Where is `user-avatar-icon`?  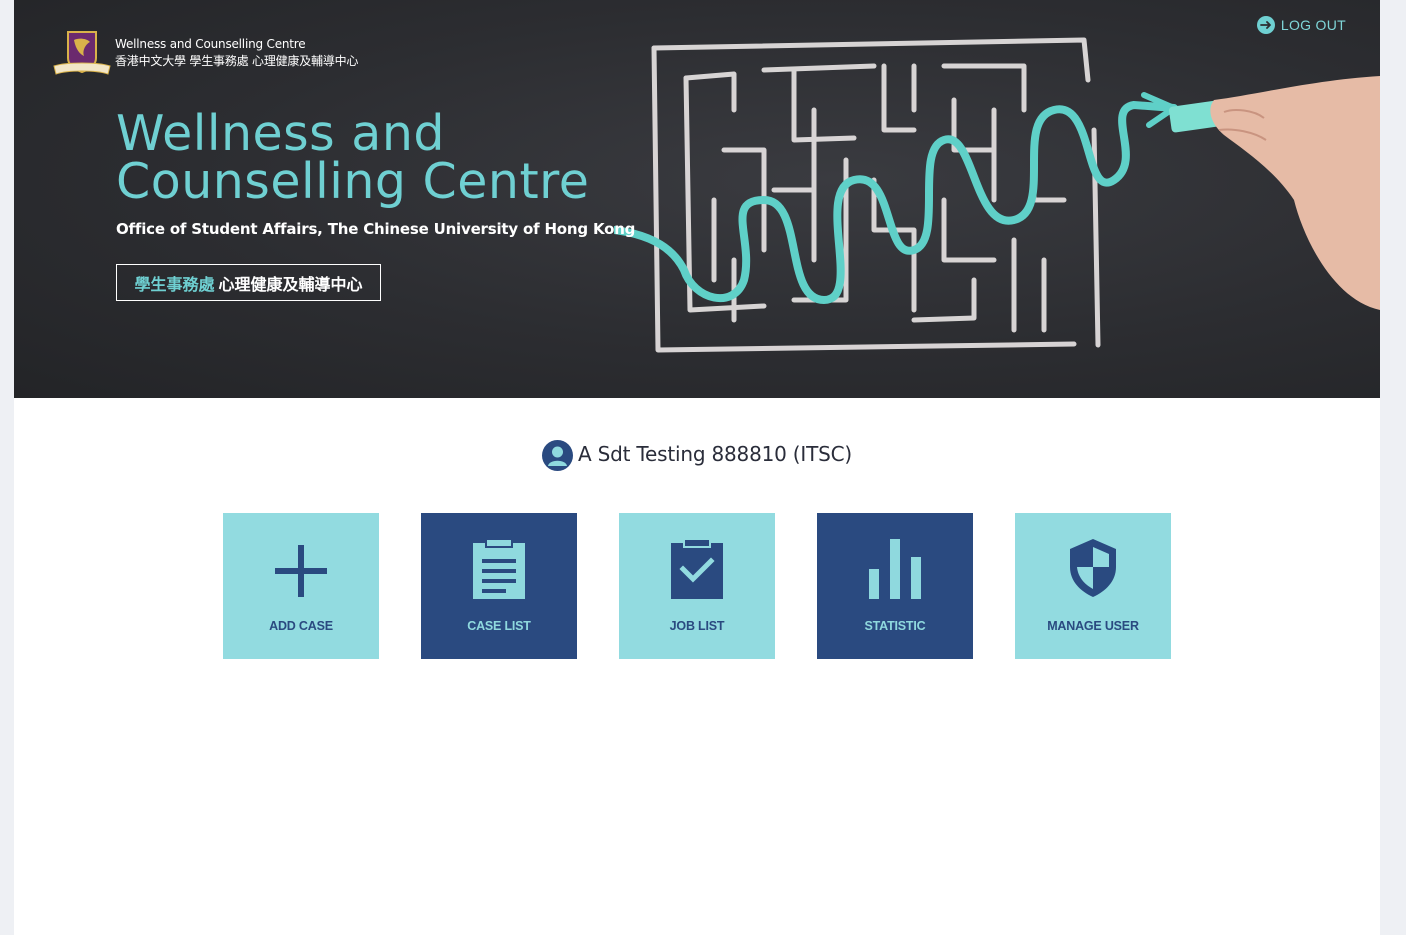
user-avatar-icon is located at coordinates (557, 455).